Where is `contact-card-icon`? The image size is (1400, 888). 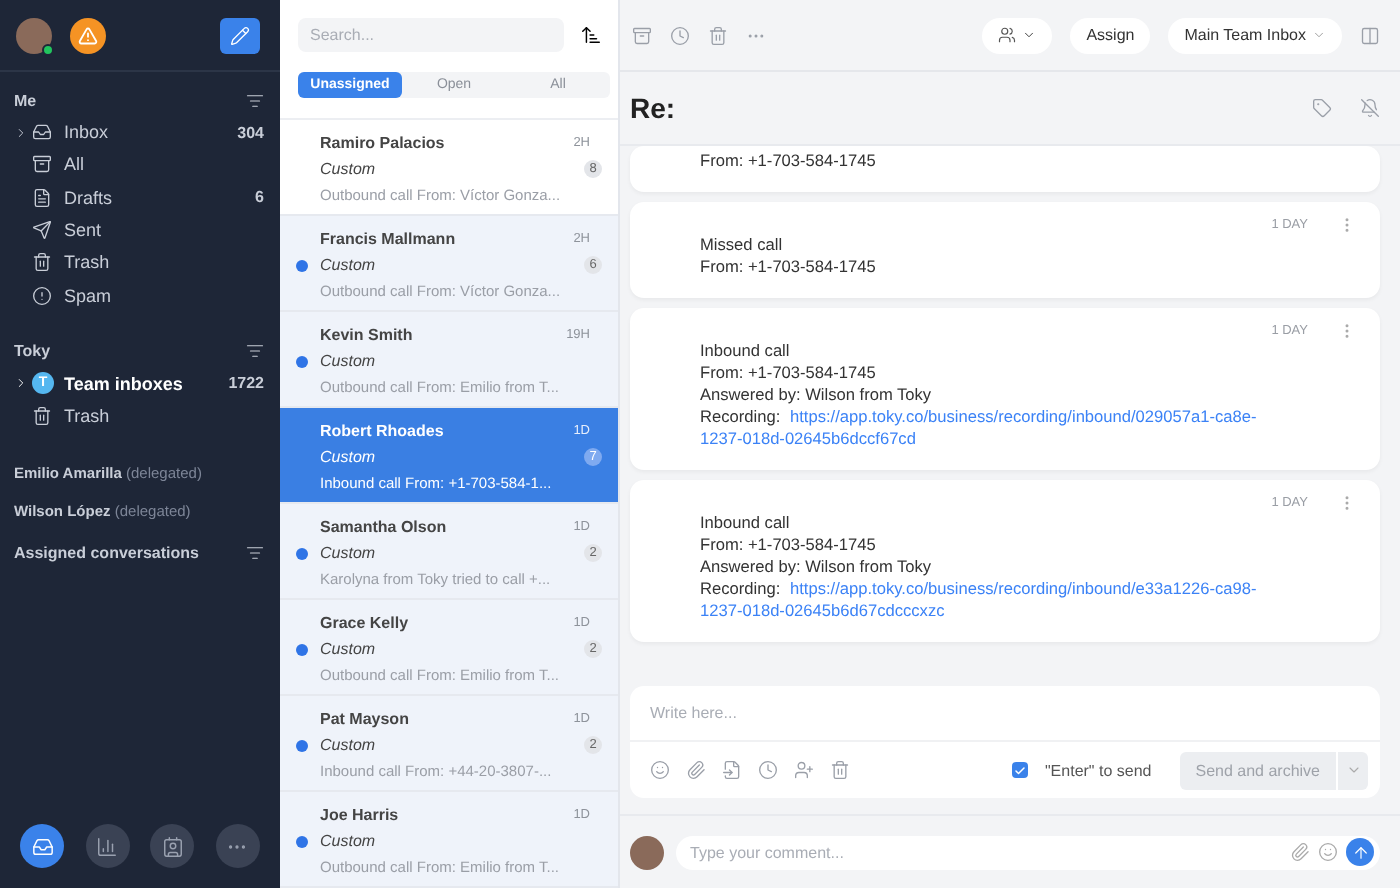
contact-card-icon is located at coordinates (172, 846).